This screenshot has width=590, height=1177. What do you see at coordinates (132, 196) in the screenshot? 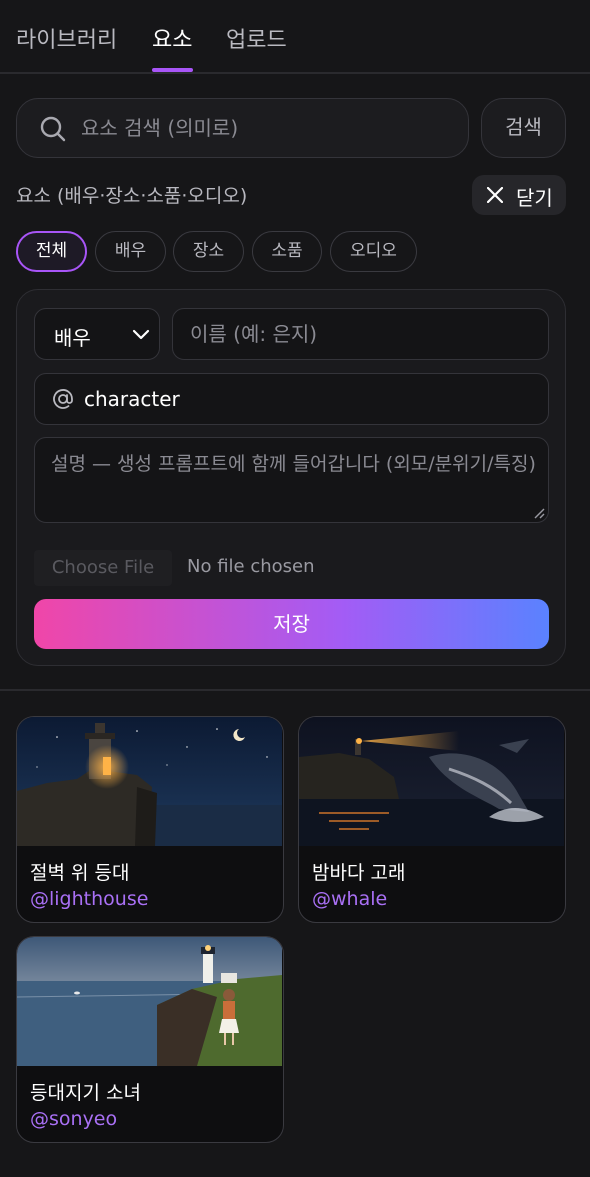
I see `section-title: 요소 (배우·장소·소품·오디오)` at bounding box center [132, 196].